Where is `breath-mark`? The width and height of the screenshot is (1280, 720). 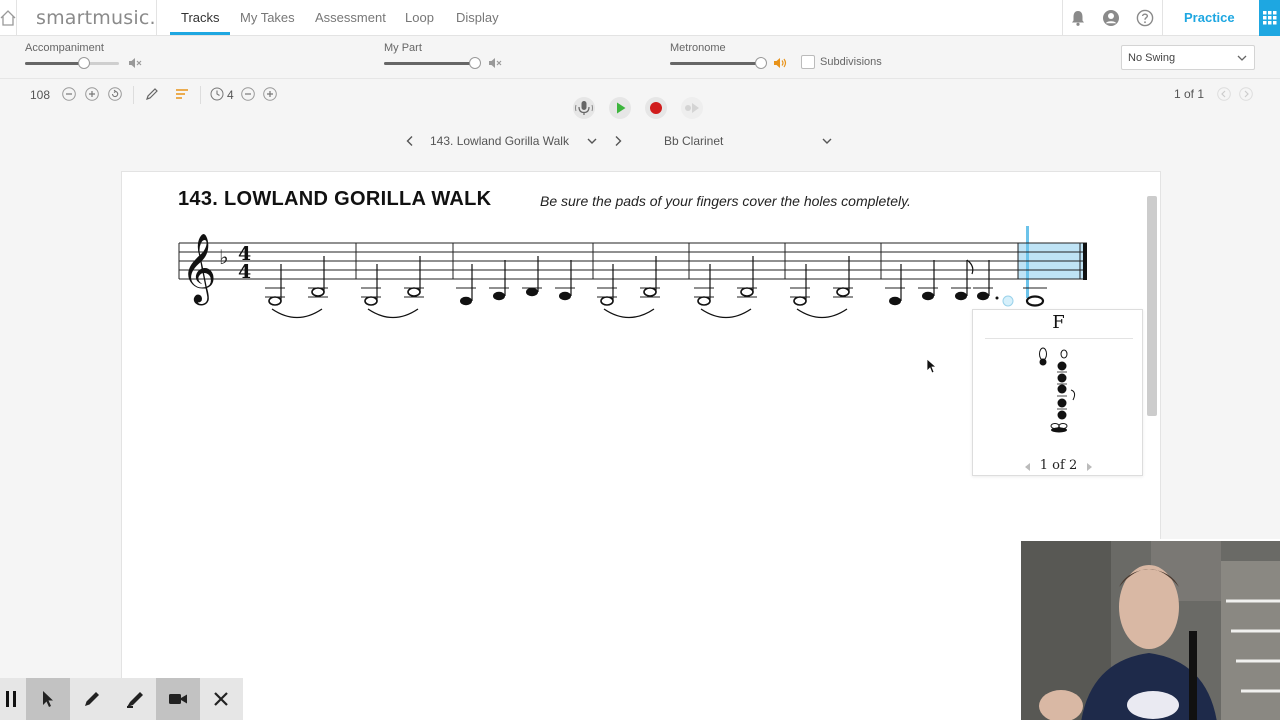
breath-mark is located at coordinates (1008, 301).